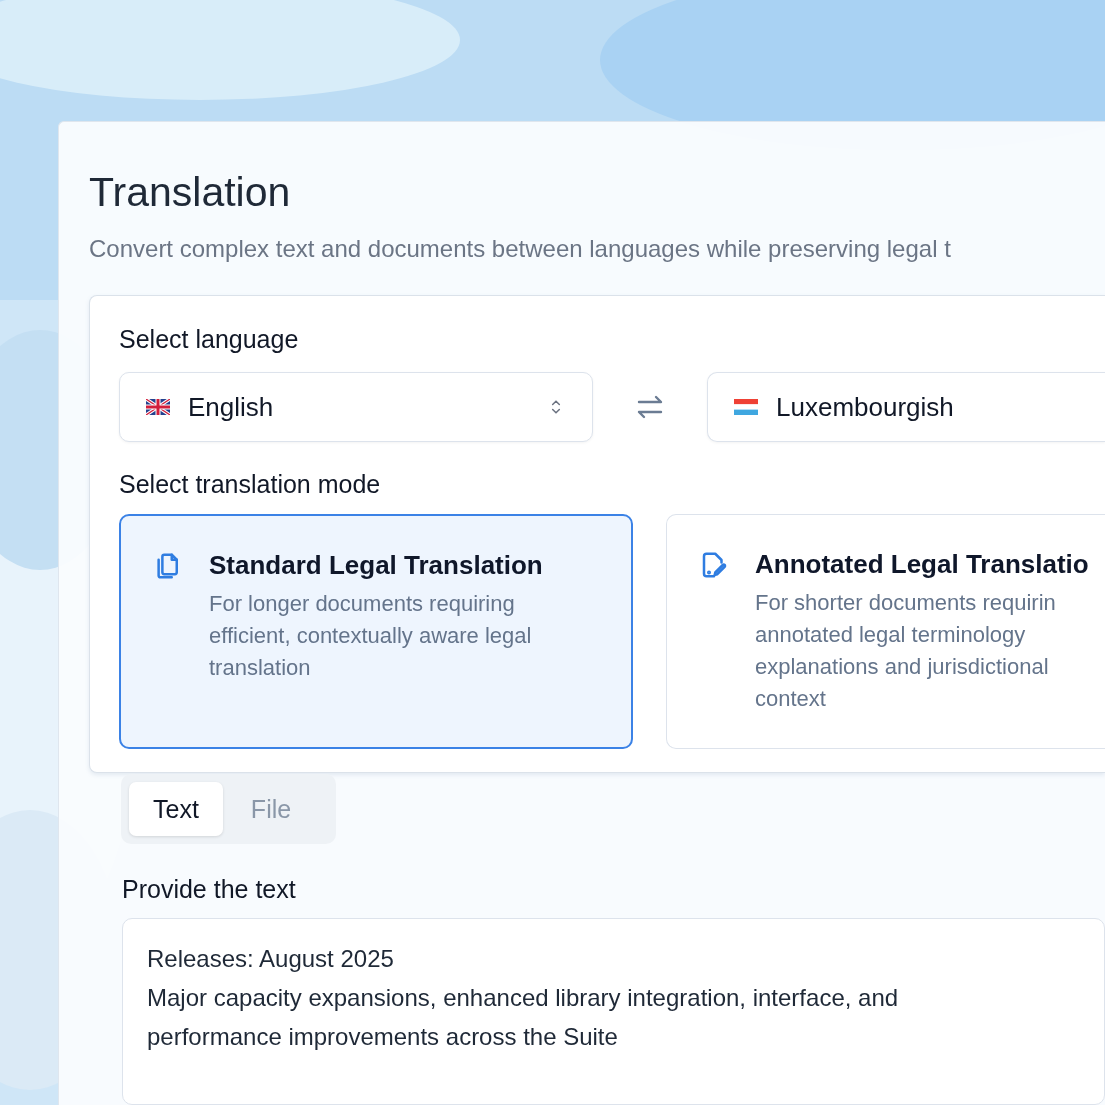 This screenshot has height=1105, width=1105. I want to click on option-description: For longer documents requiring efficient, contextually aware legal translation, so click(371, 636).